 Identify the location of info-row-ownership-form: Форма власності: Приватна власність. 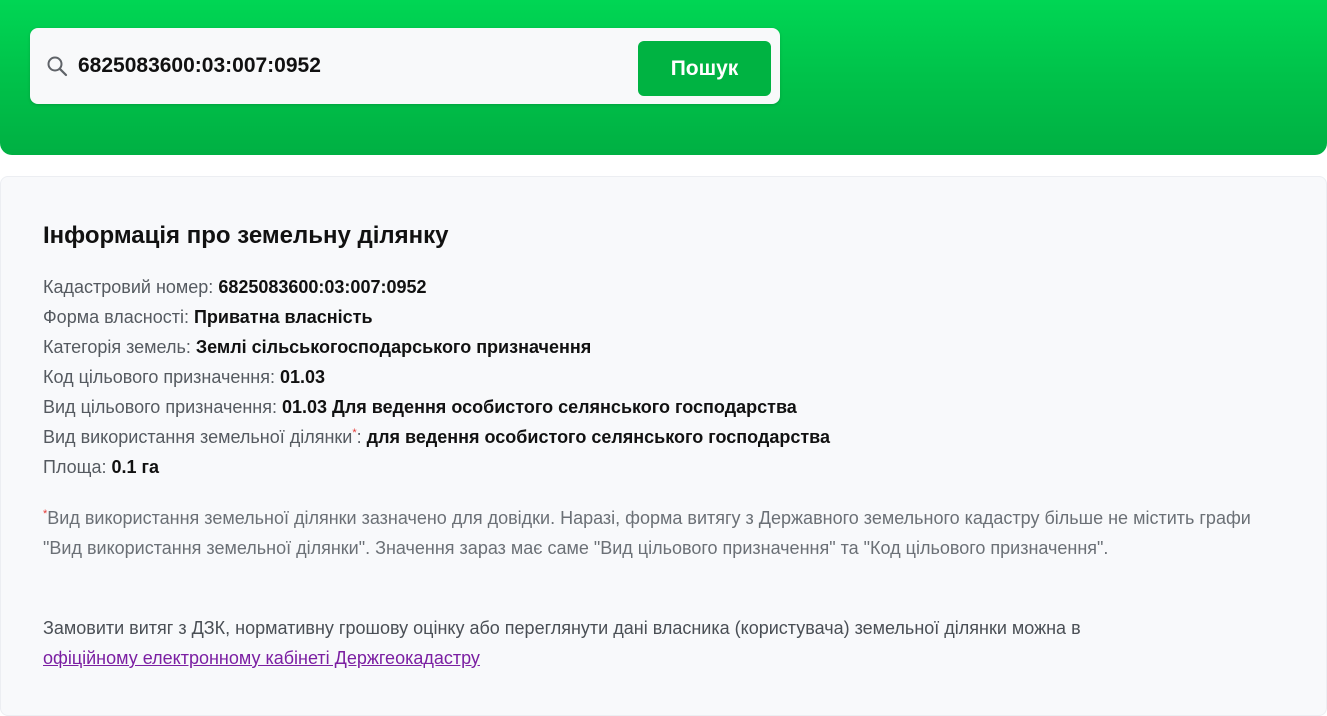
(436, 317).